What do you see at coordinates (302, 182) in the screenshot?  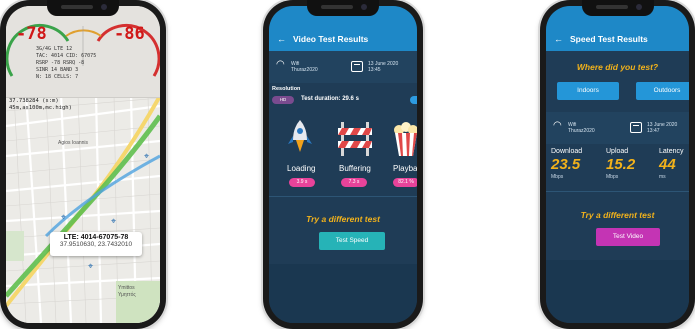 I see `metric-loading-value: 3.9 s` at bounding box center [302, 182].